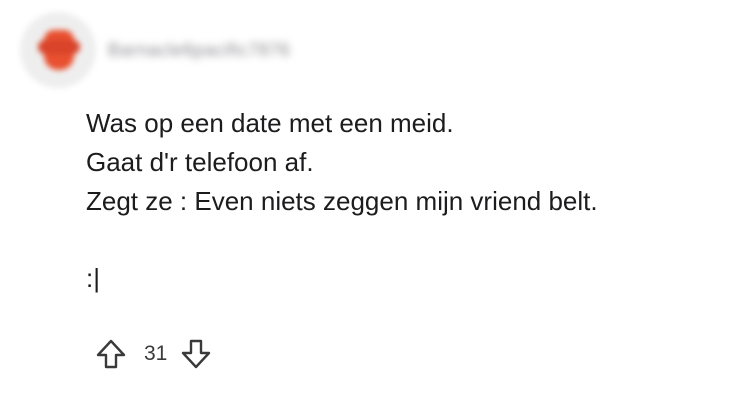 This screenshot has height=404, width=738. Describe the element at coordinates (93, 278) in the screenshot. I see `comment-trailing-line: :|` at that location.